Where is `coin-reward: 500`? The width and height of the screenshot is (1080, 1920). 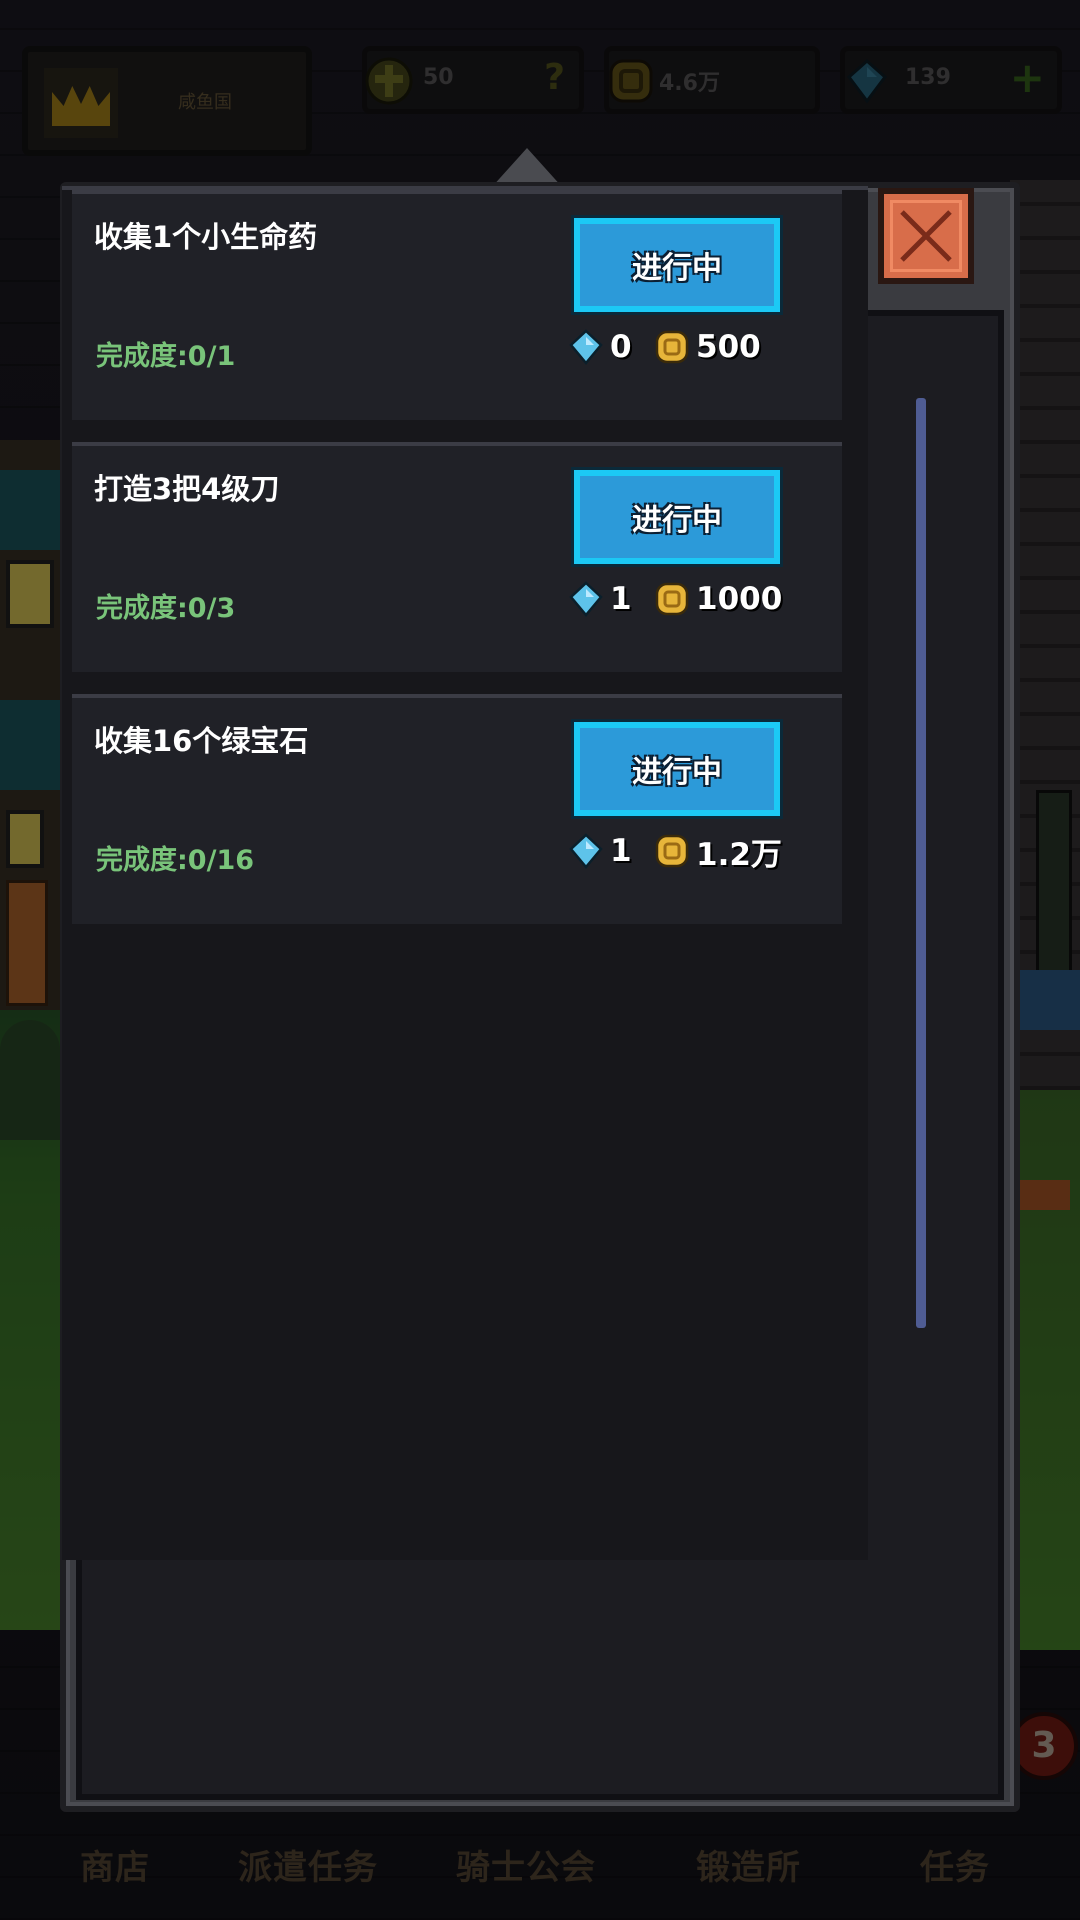 coin-reward: 500 is located at coordinates (707, 347).